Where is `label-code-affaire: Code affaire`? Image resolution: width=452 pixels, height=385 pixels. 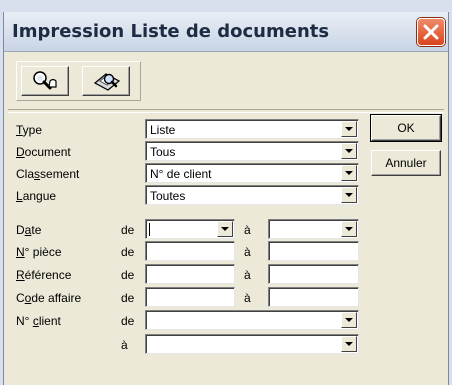
label-code-affaire: Code affaire is located at coordinates (49, 298).